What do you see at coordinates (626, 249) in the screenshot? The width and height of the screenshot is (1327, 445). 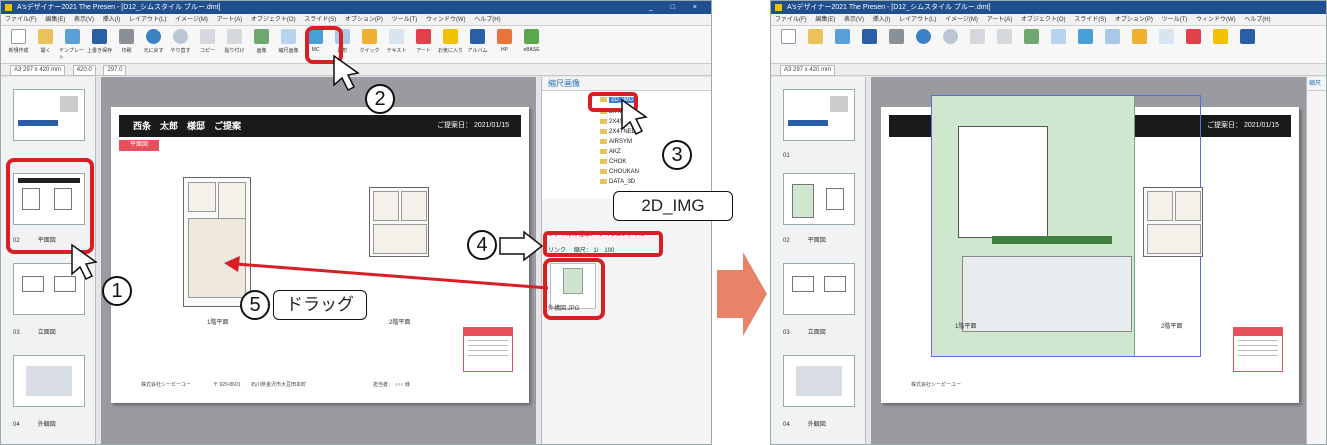 I see `scale-row: リンク 縮尺： 1/ 100` at bounding box center [626, 249].